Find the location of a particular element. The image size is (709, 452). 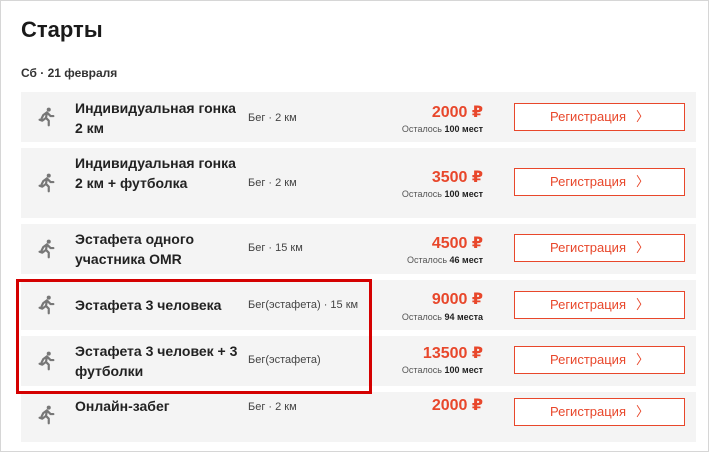

places-left: Осталось 46 мест is located at coordinates (444, 260).